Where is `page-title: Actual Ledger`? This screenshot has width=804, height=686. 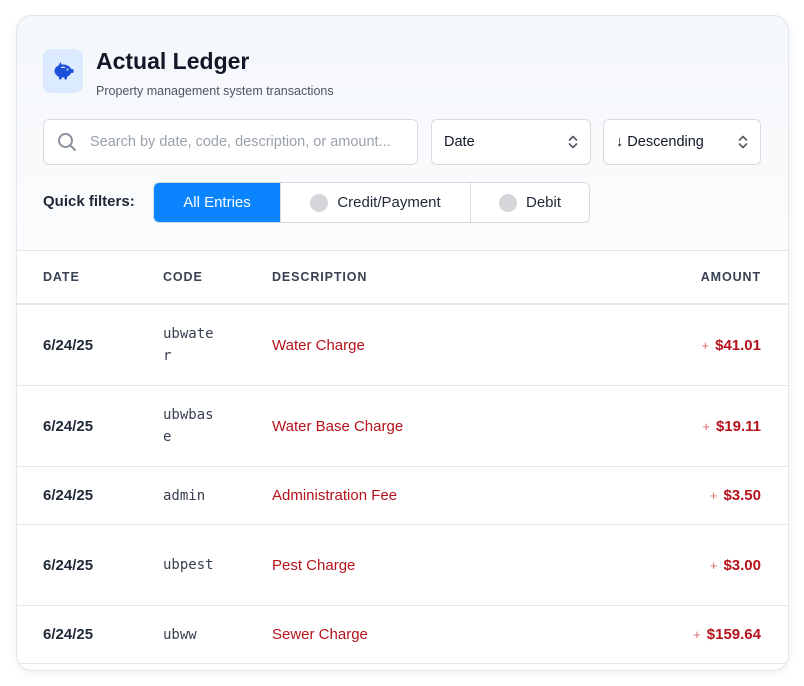
page-title: Actual Ledger is located at coordinates (173, 61).